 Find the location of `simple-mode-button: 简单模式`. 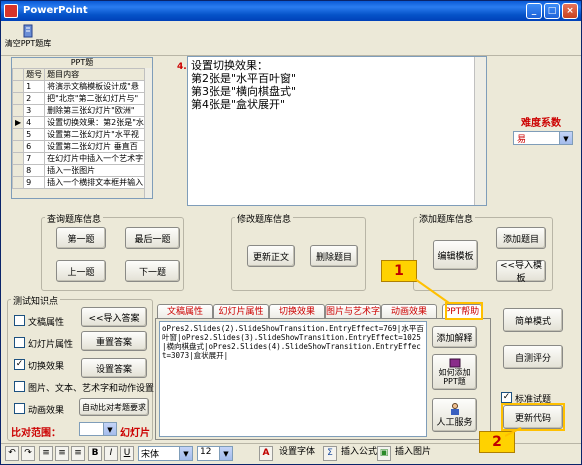

simple-mode-button: 简单模式 is located at coordinates (533, 320).